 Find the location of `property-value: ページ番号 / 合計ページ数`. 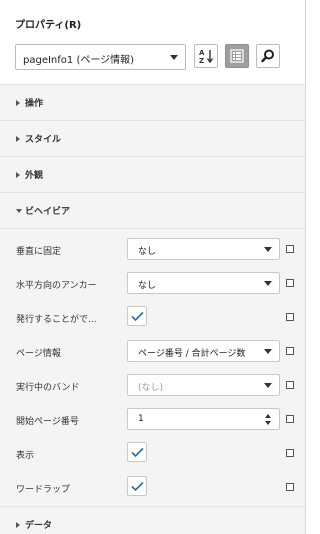

property-value: ページ番号 / 合計ページ数 is located at coordinates (192, 354).